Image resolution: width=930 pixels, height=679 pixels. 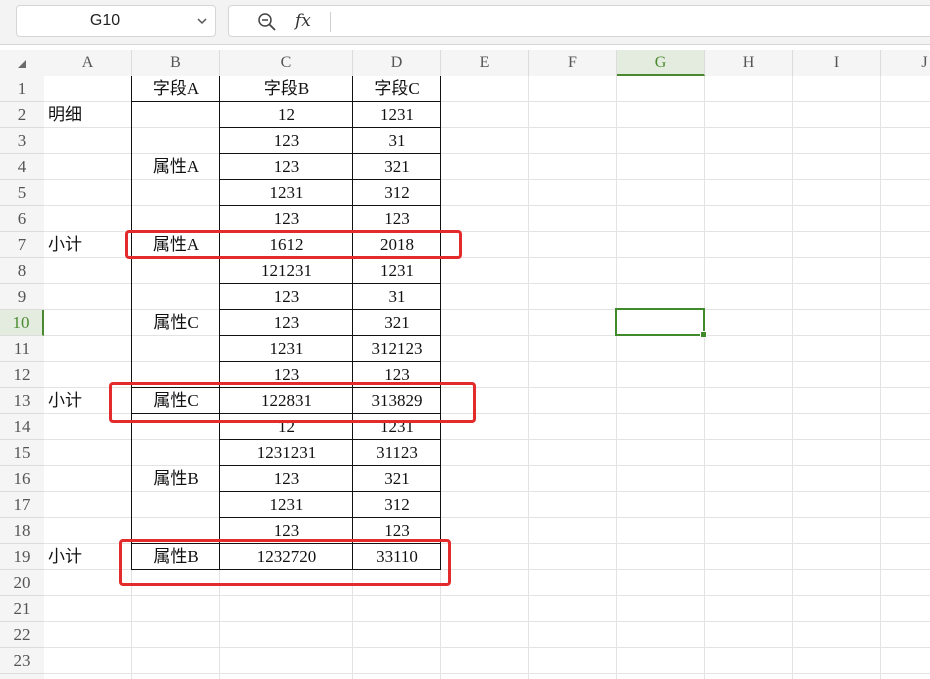 What do you see at coordinates (105, 20) in the screenshot?
I see `name-box-value: G10` at bounding box center [105, 20].